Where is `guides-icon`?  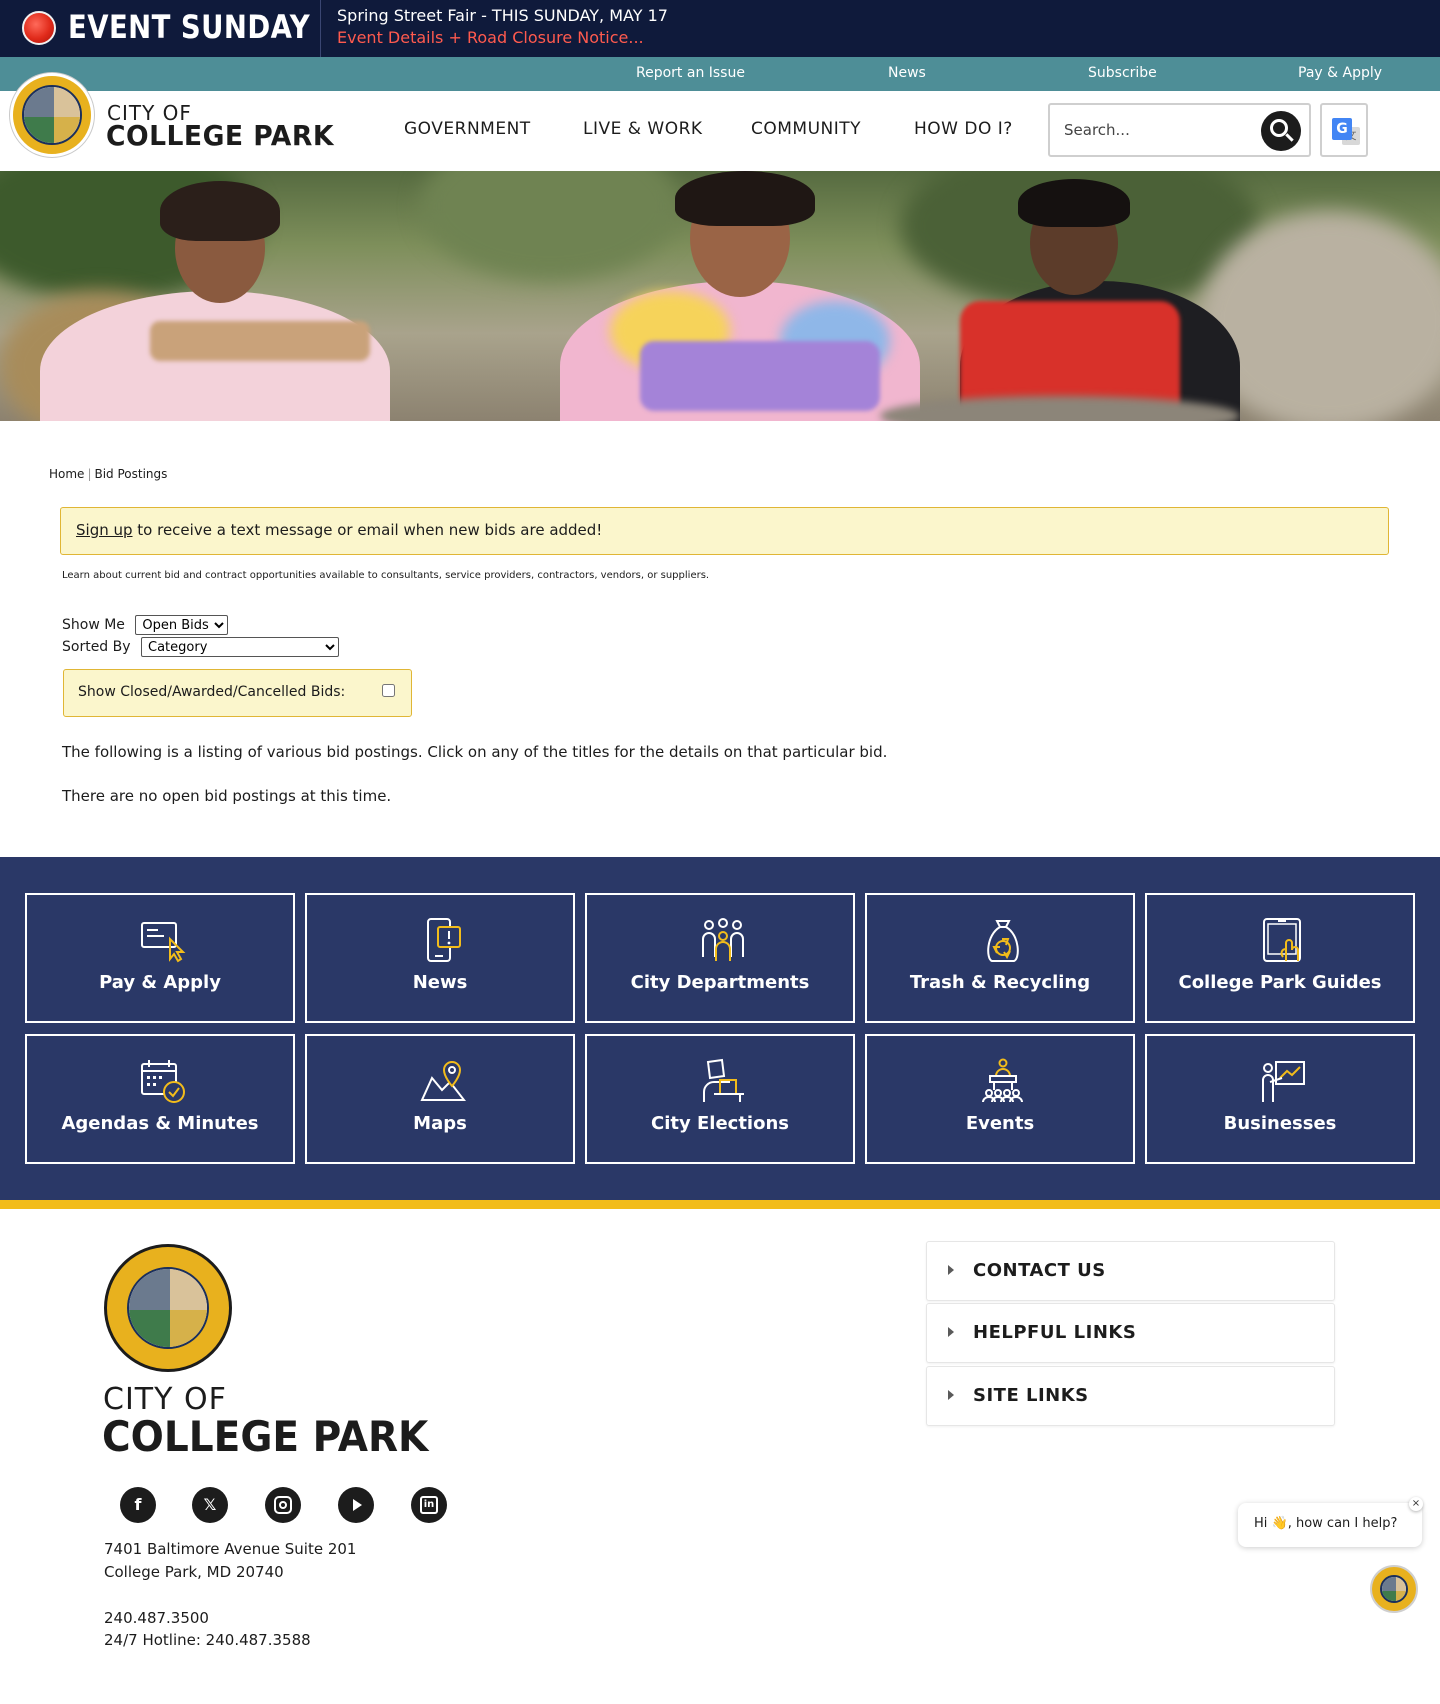
guides-icon is located at coordinates (1282, 940).